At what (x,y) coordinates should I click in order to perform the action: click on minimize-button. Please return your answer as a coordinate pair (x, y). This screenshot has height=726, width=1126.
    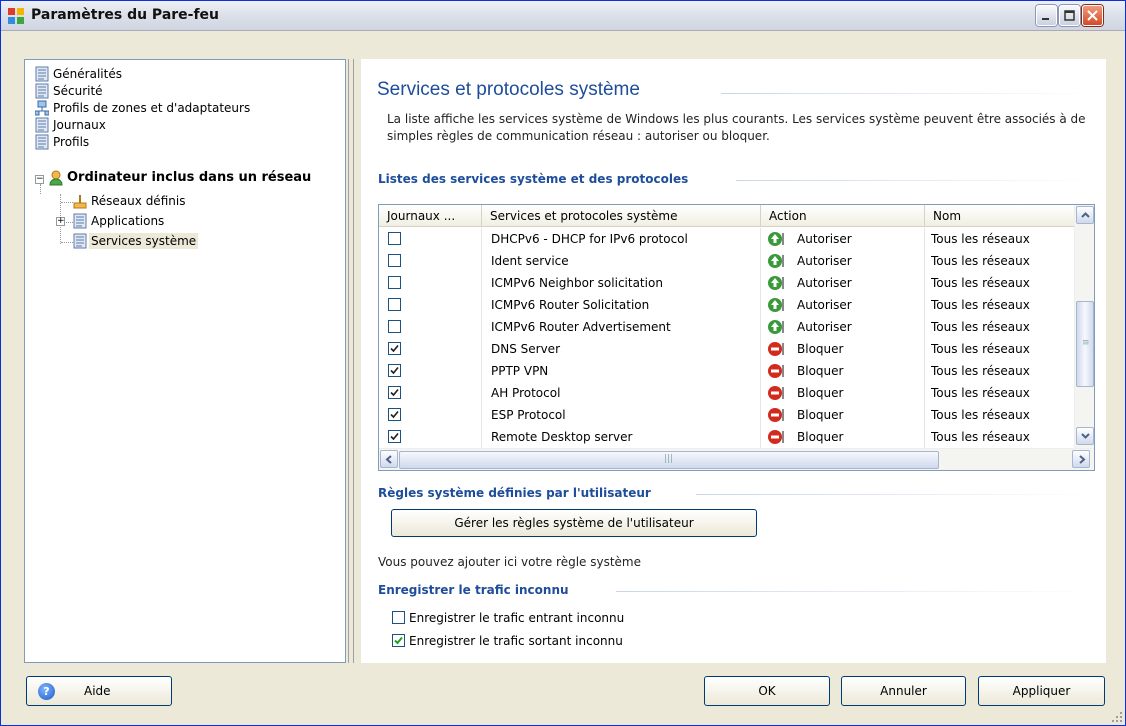
    Looking at the image, I should click on (1046, 15).